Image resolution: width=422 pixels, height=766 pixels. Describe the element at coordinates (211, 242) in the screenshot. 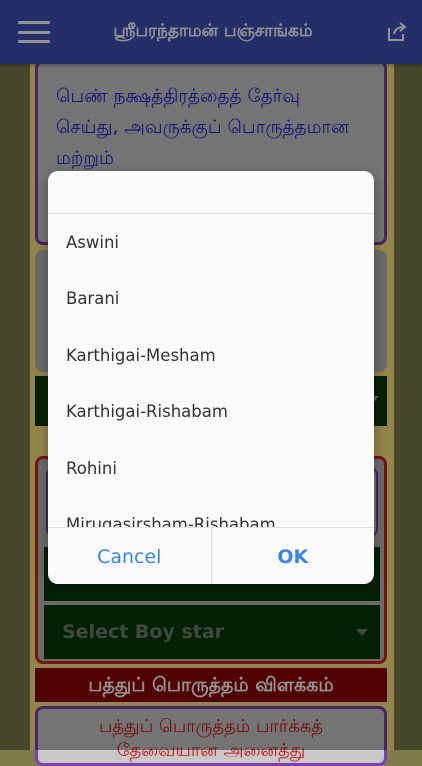

I see `star-option-aswini: Aswini` at that location.